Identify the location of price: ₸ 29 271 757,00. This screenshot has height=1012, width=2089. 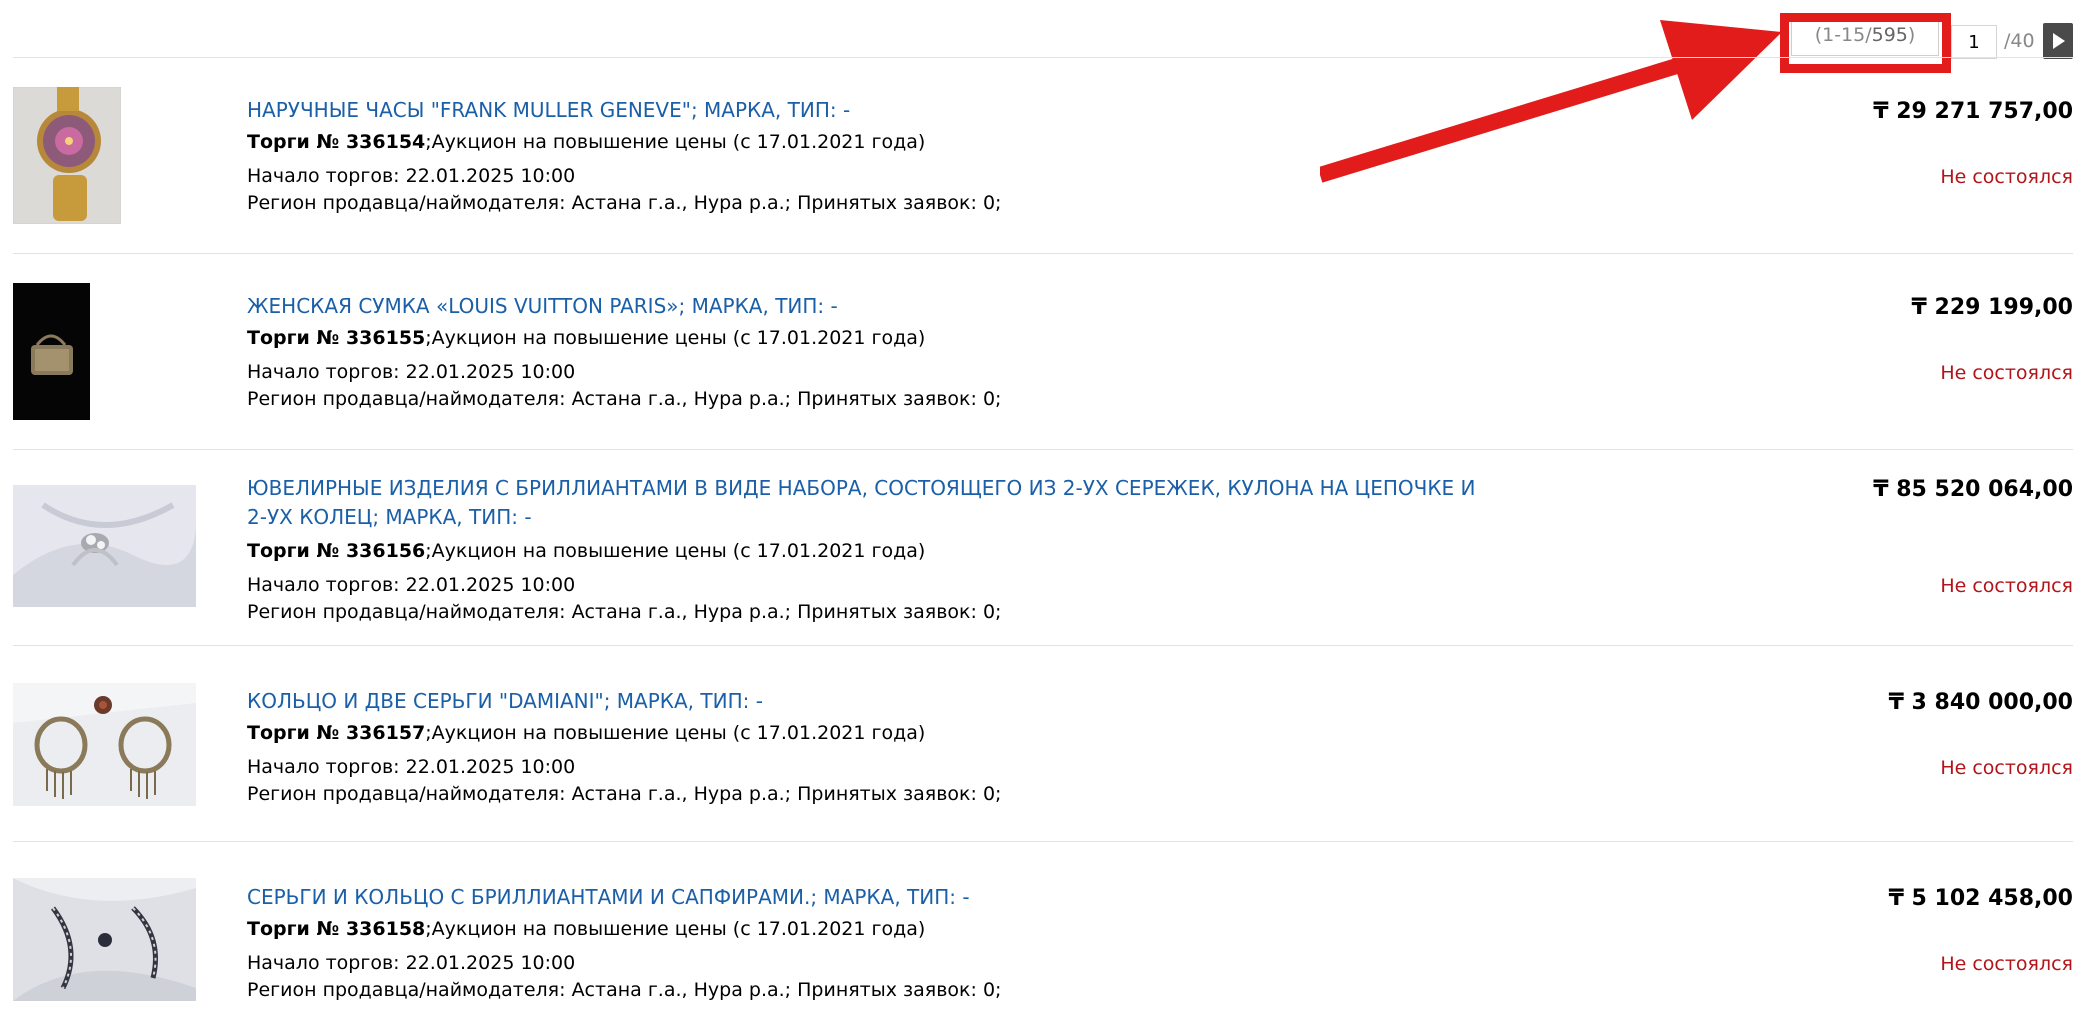
(1973, 111).